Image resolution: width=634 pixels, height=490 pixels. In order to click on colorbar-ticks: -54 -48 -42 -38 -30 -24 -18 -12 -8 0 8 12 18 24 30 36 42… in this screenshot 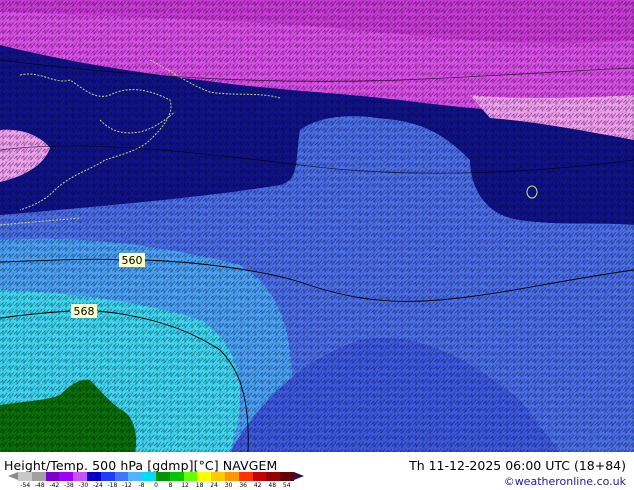, I will do `click(156, 486)`.